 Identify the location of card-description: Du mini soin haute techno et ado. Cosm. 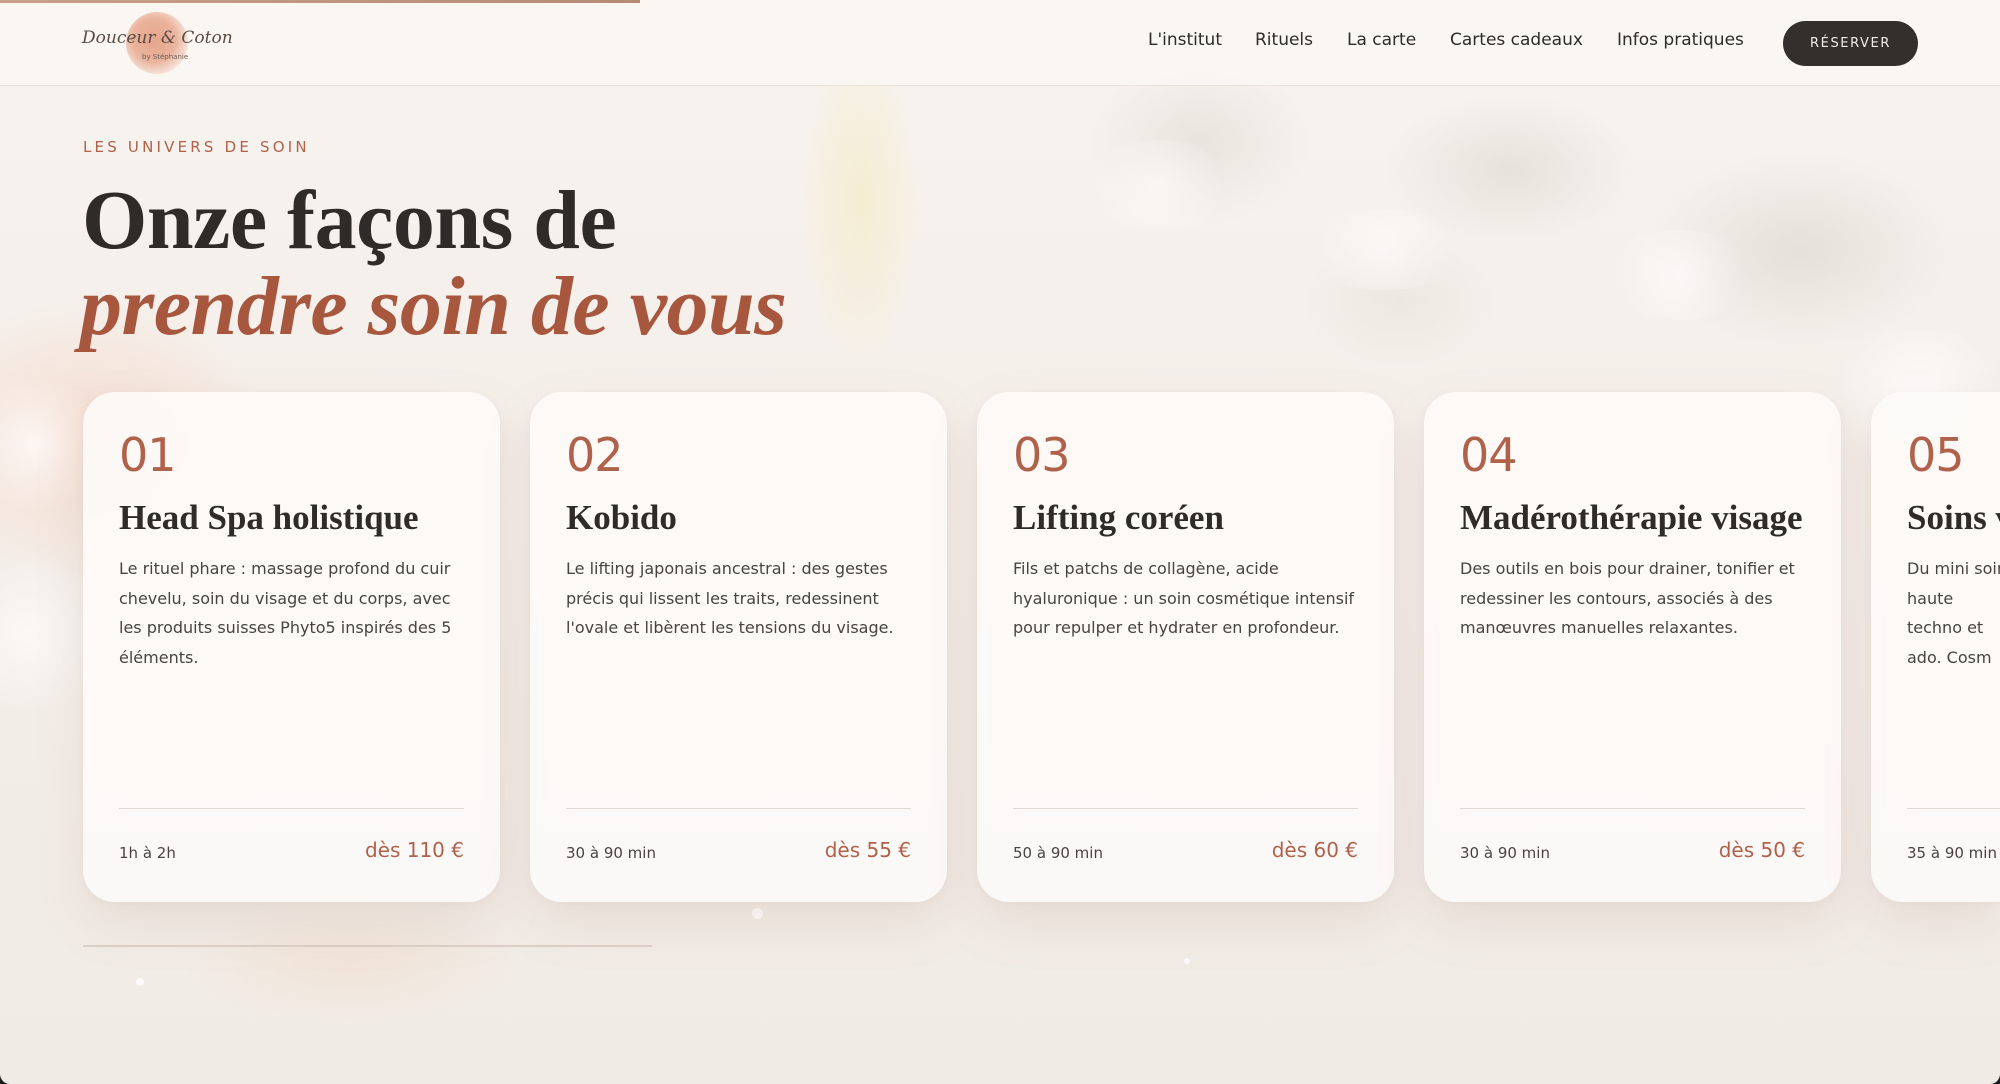
(1953, 613).